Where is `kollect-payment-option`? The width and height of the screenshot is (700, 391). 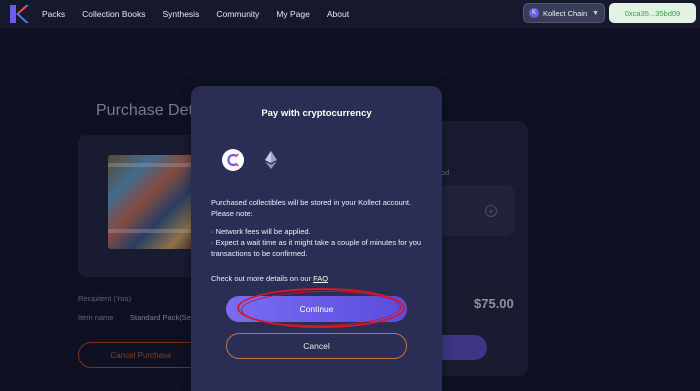
kollect-payment-option is located at coordinates (233, 160).